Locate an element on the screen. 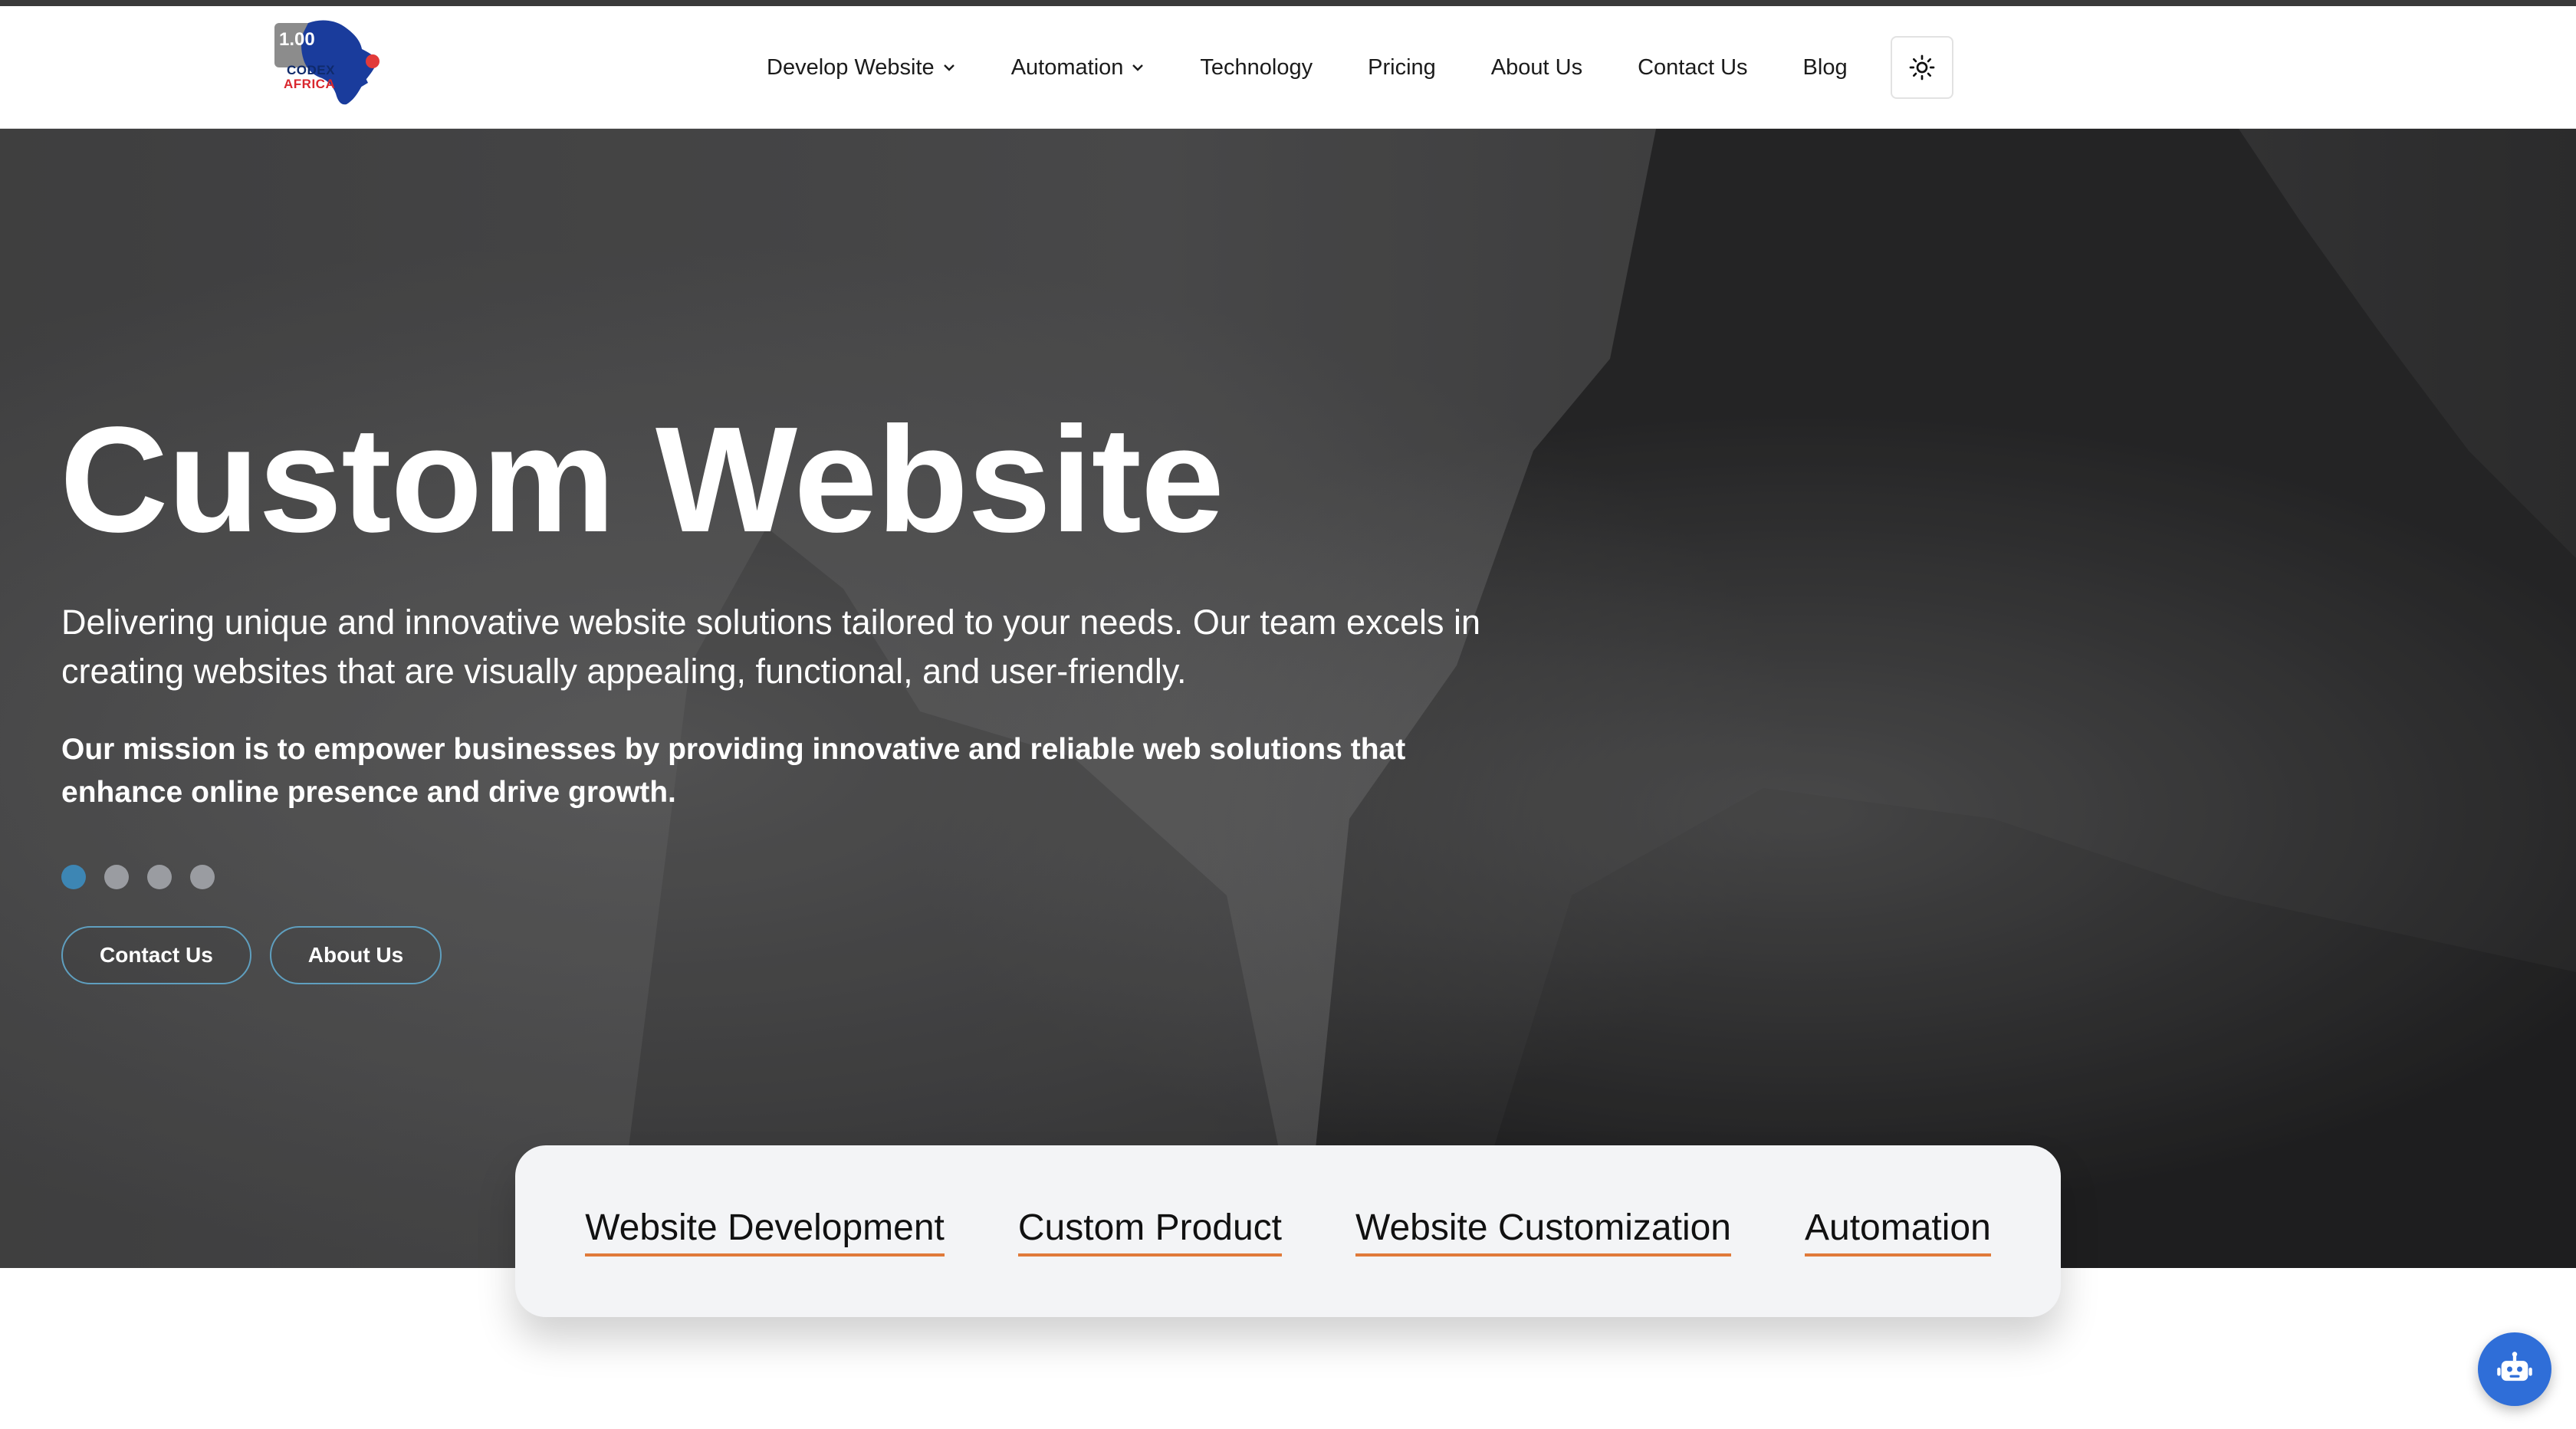 This screenshot has width=2576, height=1429. service-custom-product: Custom Product is located at coordinates (1150, 1232).